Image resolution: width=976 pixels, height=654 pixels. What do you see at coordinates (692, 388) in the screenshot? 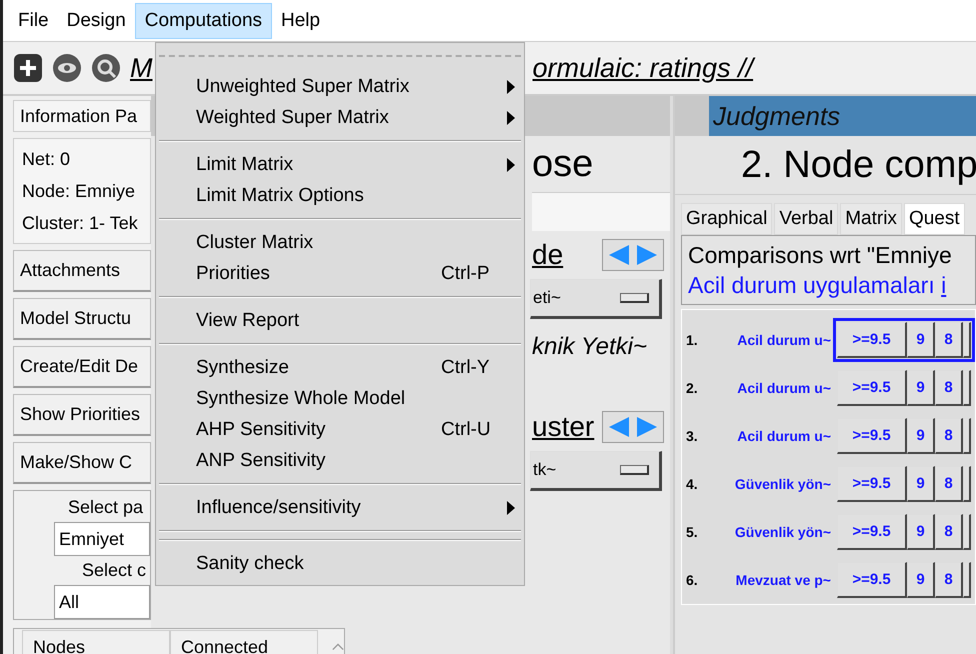
I see `row-number: 2.` at bounding box center [692, 388].